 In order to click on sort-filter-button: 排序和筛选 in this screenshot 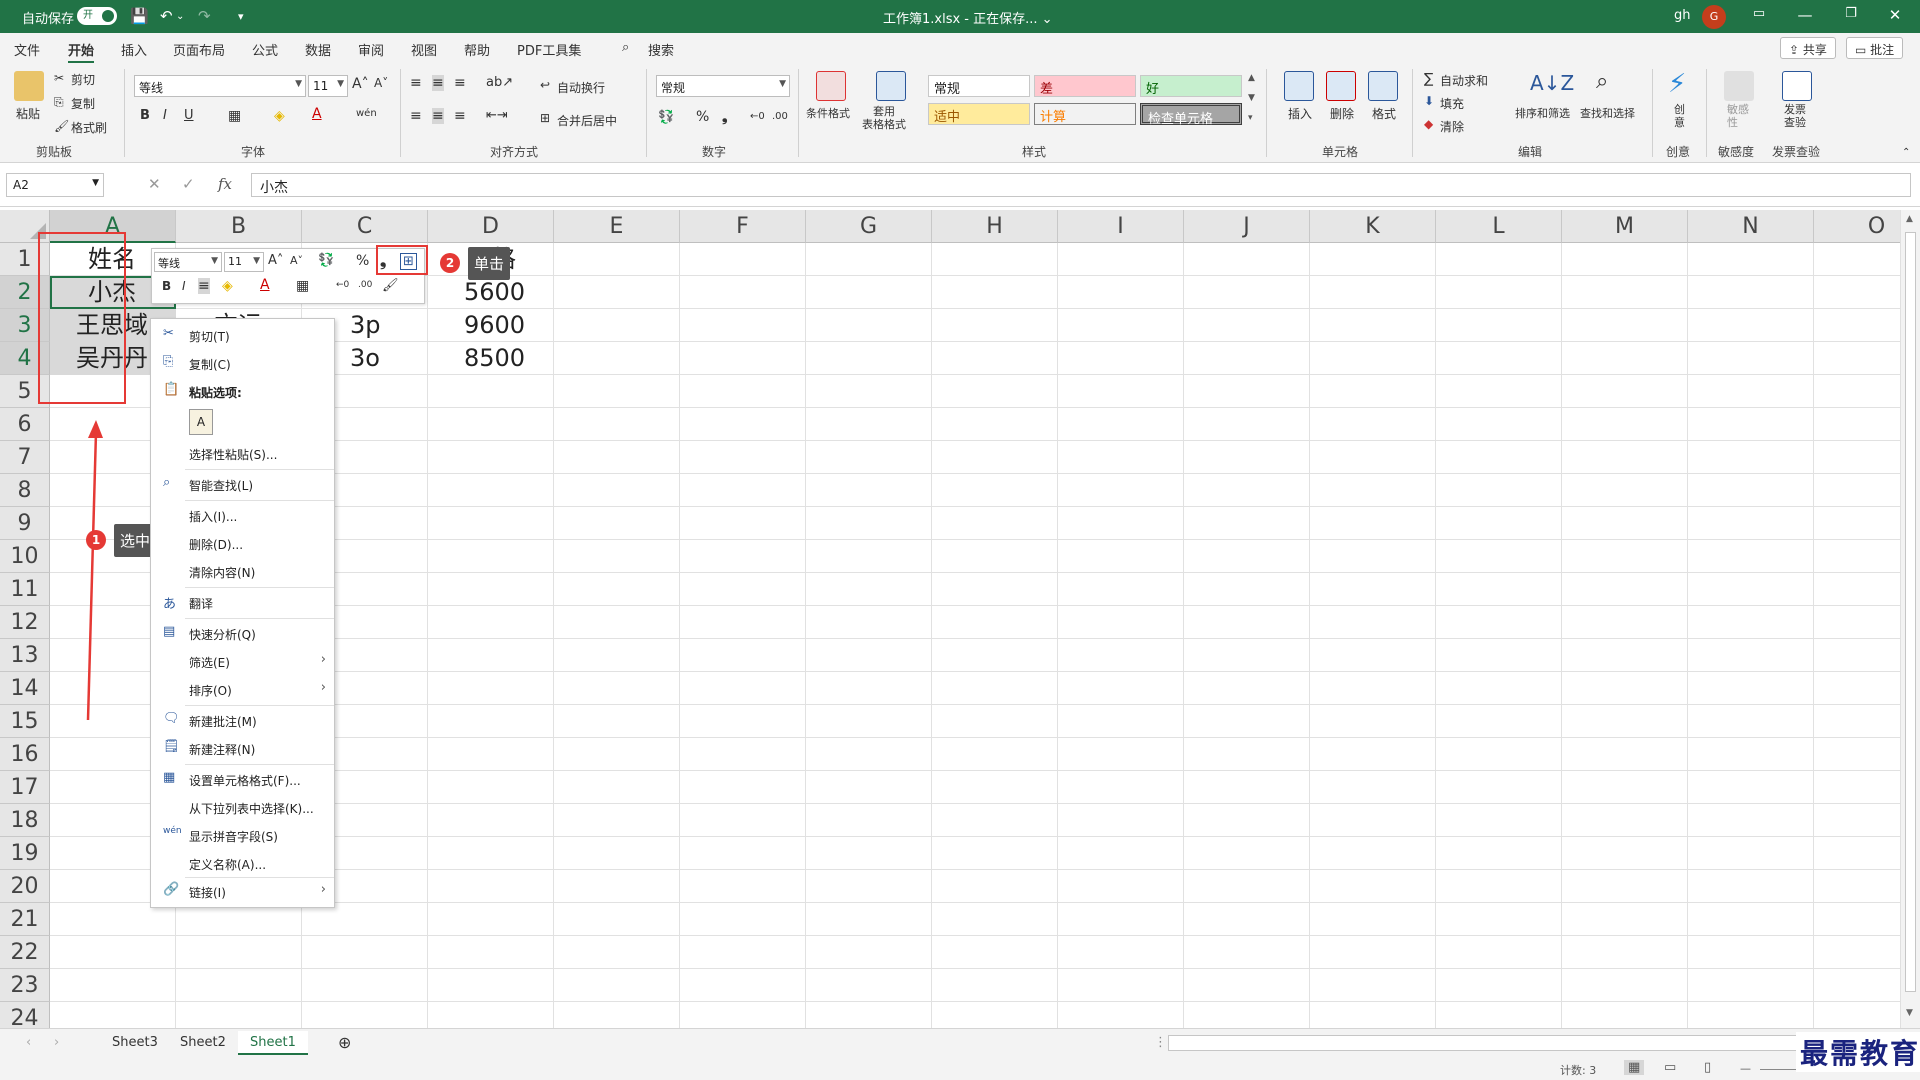, I will do `click(1542, 113)`.